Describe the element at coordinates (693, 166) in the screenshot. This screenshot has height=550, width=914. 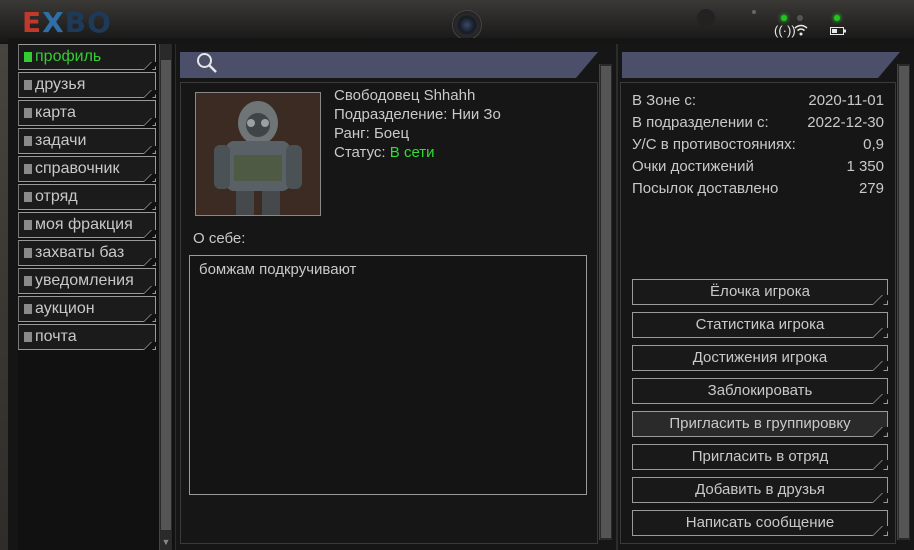
I see `stat-label: Очки достижений` at that location.